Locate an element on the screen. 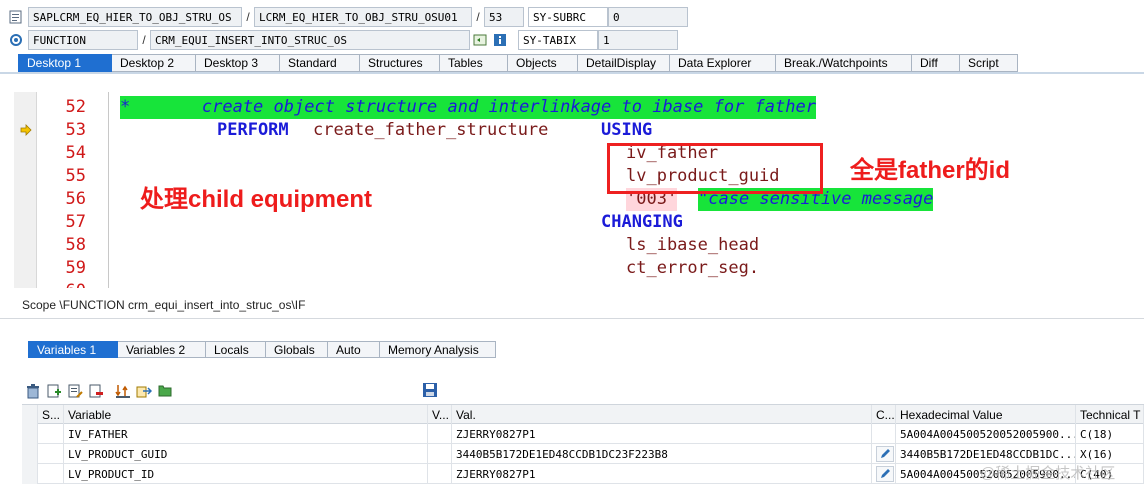 This screenshot has width=1144, height=492. tab-script: Script is located at coordinates (989, 63).